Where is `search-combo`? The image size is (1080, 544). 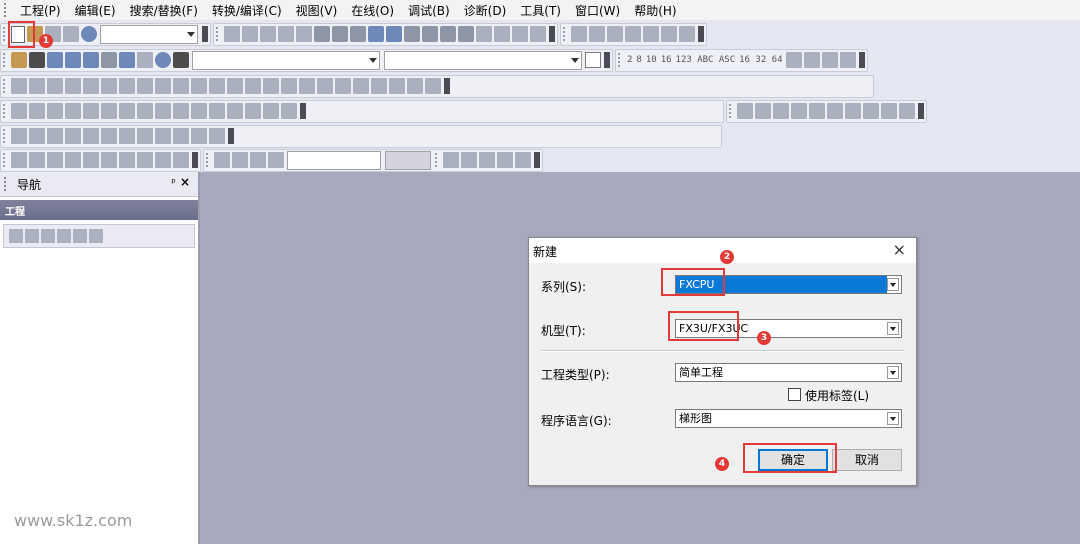
search-combo is located at coordinates (286, 60).